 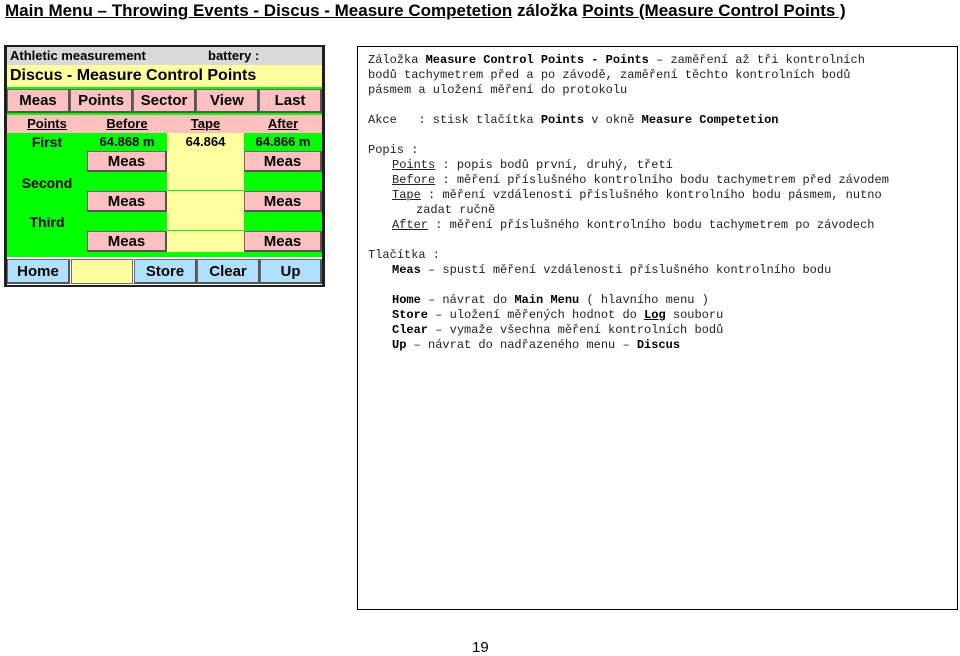 I want to click on popis-tape-2: zadat ručně, so click(x=456, y=210).